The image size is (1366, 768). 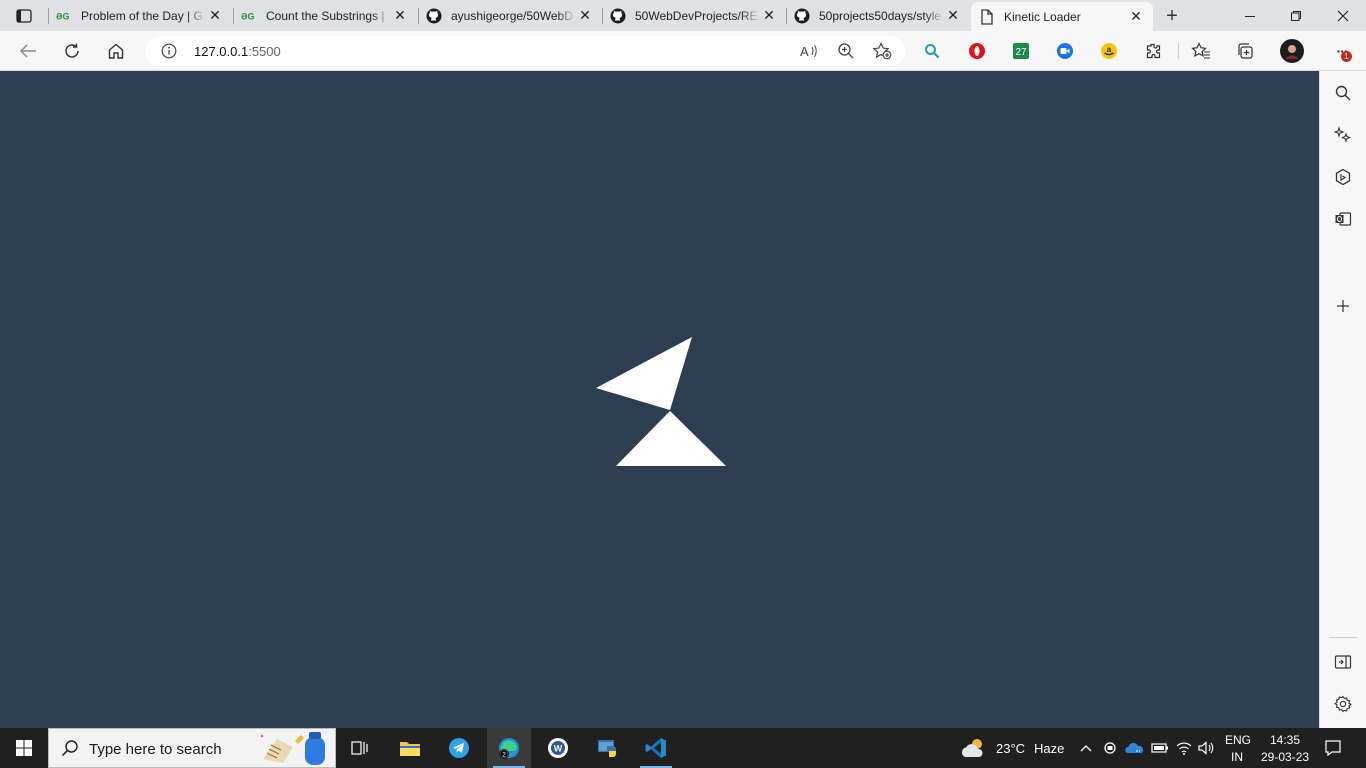 I want to click on sidebar-settings-icon, so click(x=1343, y=704).